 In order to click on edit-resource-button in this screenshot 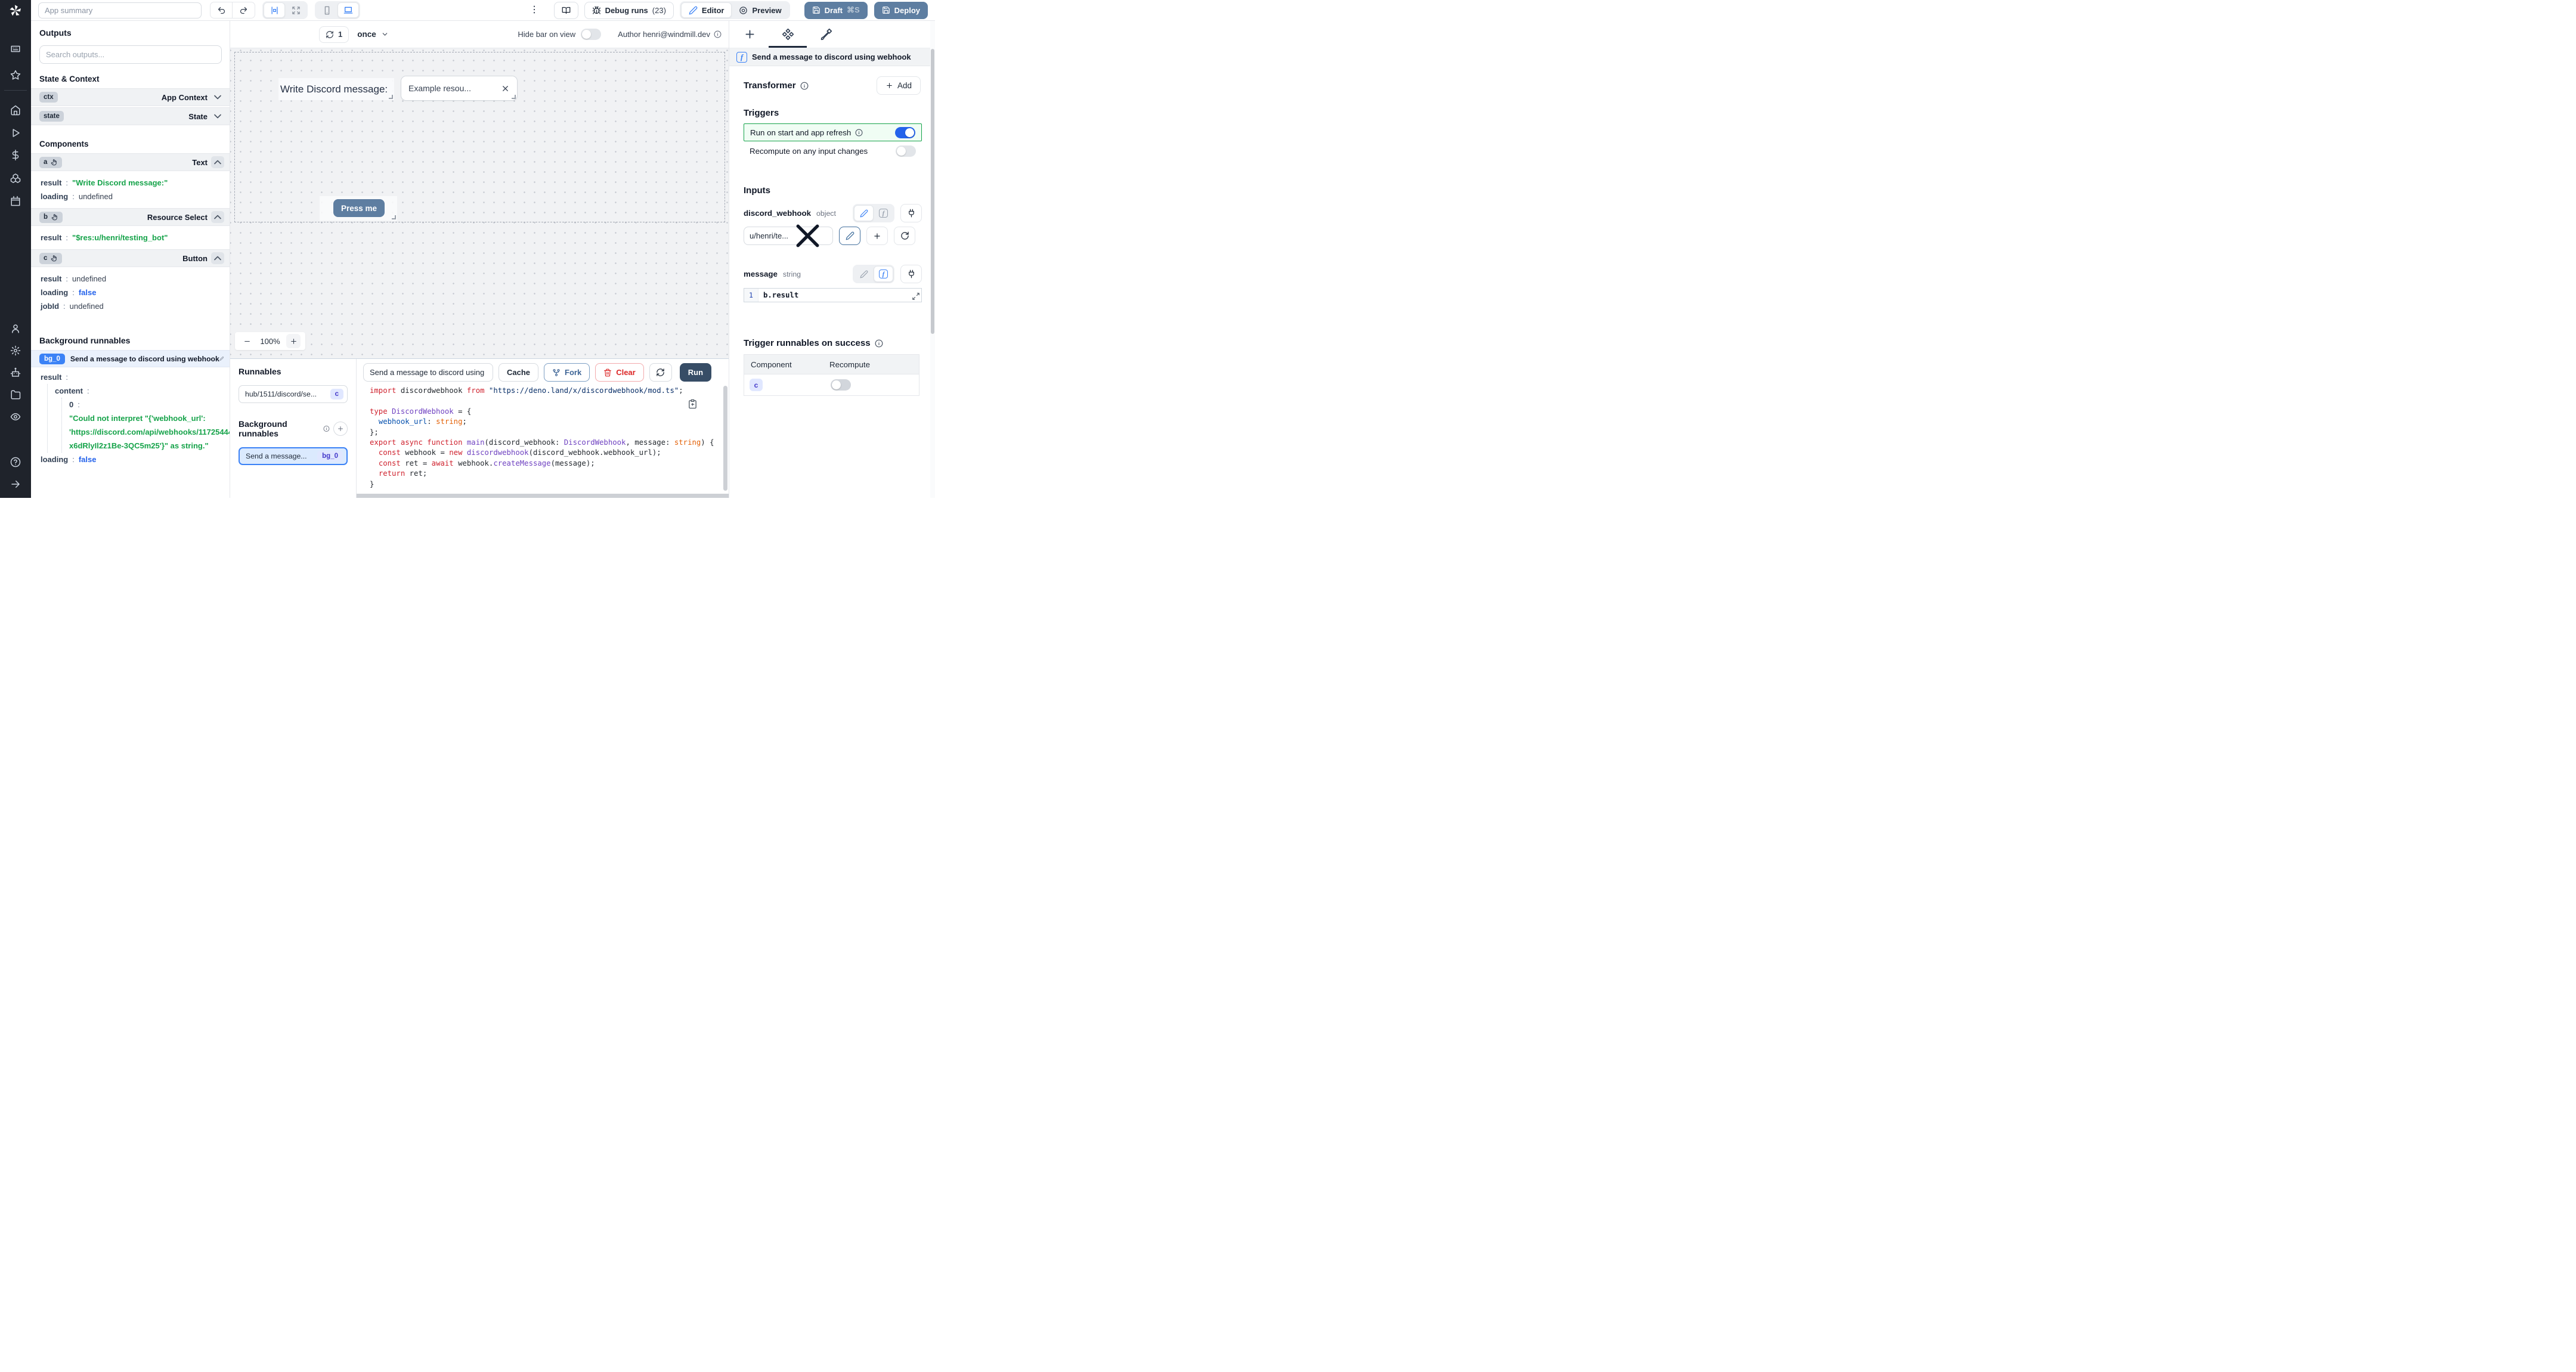, I will do `click(849, 236)`.